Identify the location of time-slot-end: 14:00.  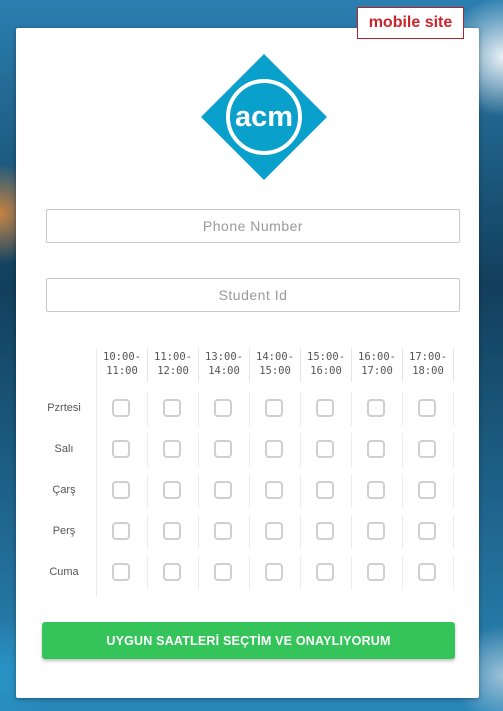
(224, 371).